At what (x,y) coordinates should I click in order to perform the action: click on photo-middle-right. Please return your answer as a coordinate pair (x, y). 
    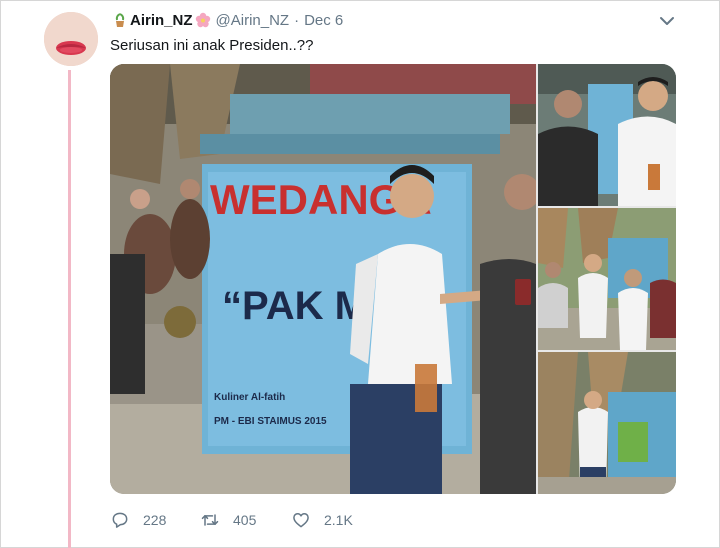
    Looking at the image, I should click on (607, 279).